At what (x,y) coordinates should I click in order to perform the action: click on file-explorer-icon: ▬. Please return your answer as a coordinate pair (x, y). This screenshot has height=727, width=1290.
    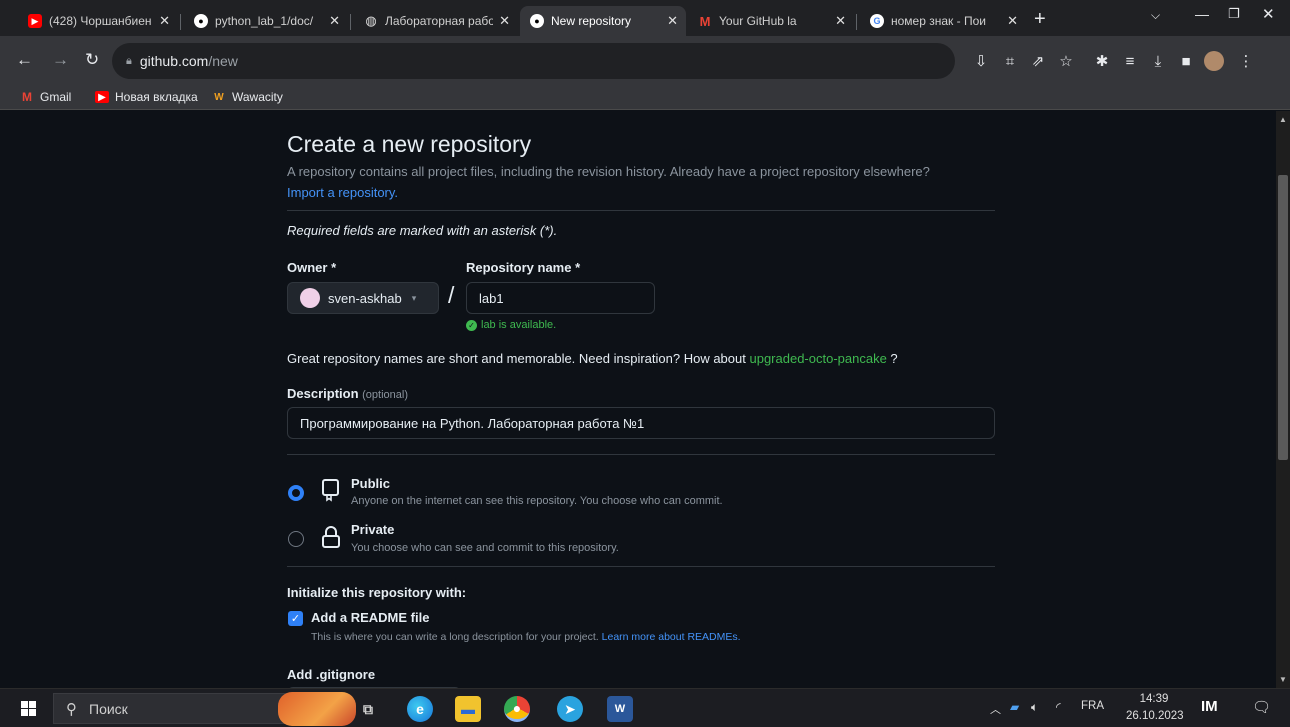
    Looking at the image, I should click on (468, 709).